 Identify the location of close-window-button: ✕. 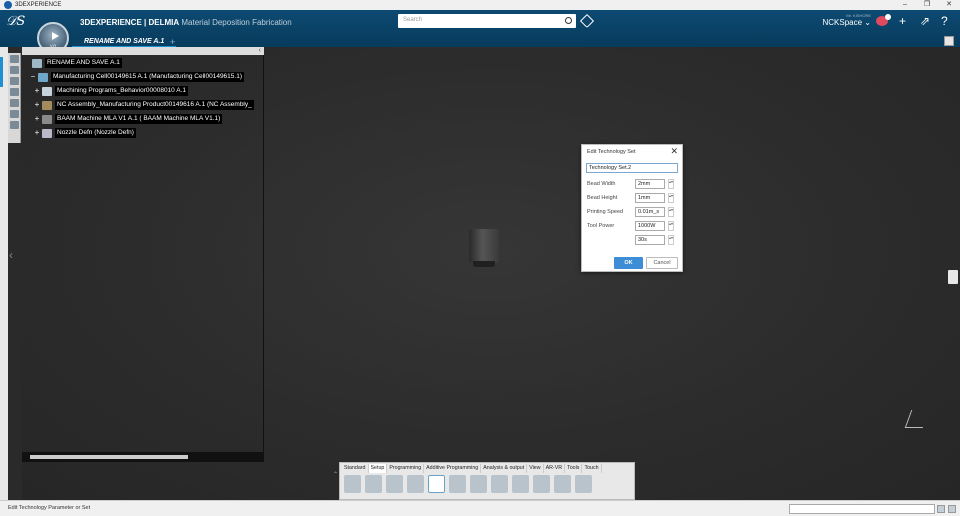
(949, 5).